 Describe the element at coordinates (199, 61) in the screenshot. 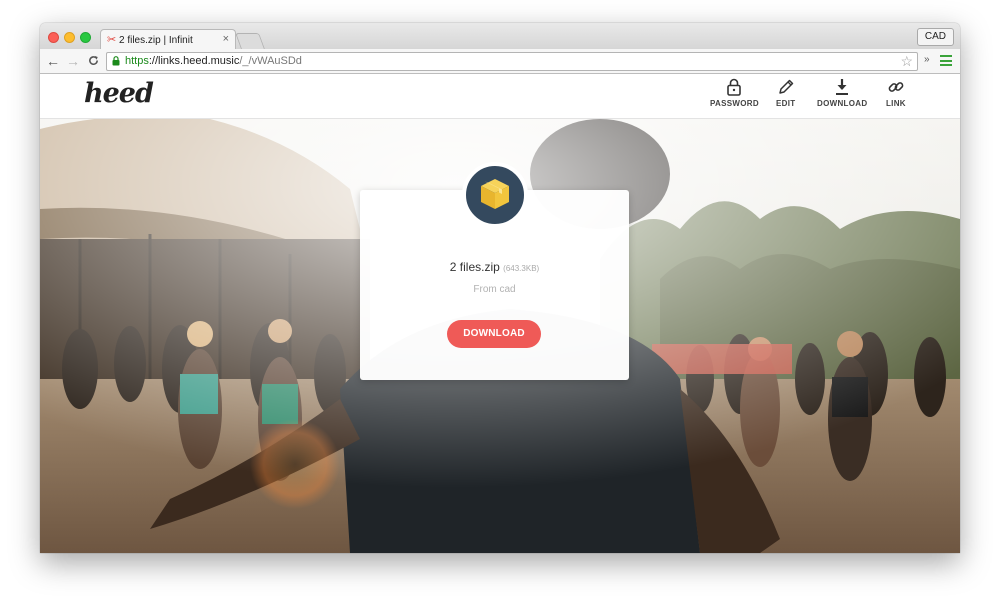

I see `url-host: links.heed.music` at that location.